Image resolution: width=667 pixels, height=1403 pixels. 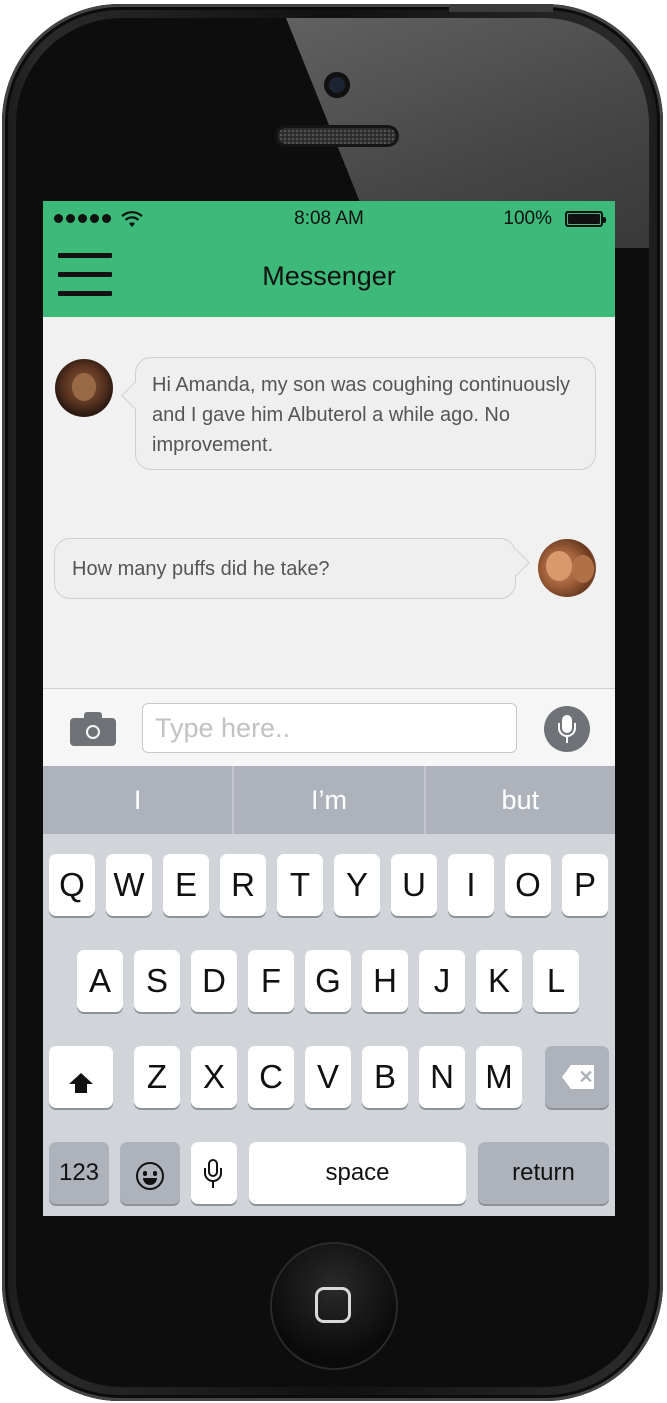 I want to click on home-button, so click(x=334, y=1306).